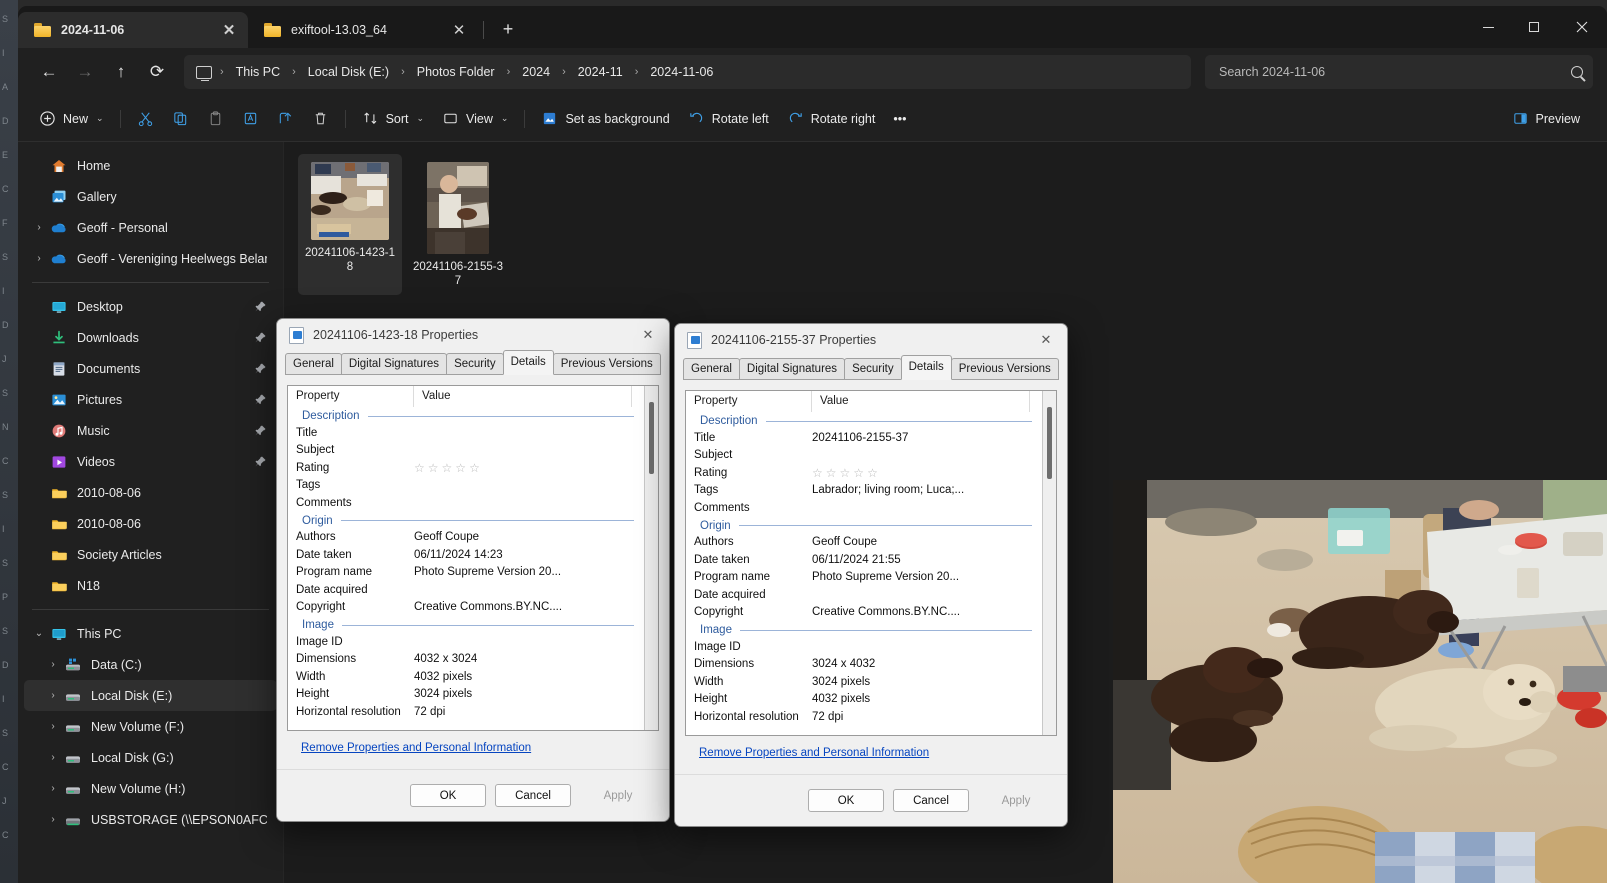 The width and height of the screenshot is (1607, 883). What do you see at coordinates (681, 72) in the screenshot?
I see `breadcrumb-item-5: 2024-11-06` at bounding box center [681, 72].